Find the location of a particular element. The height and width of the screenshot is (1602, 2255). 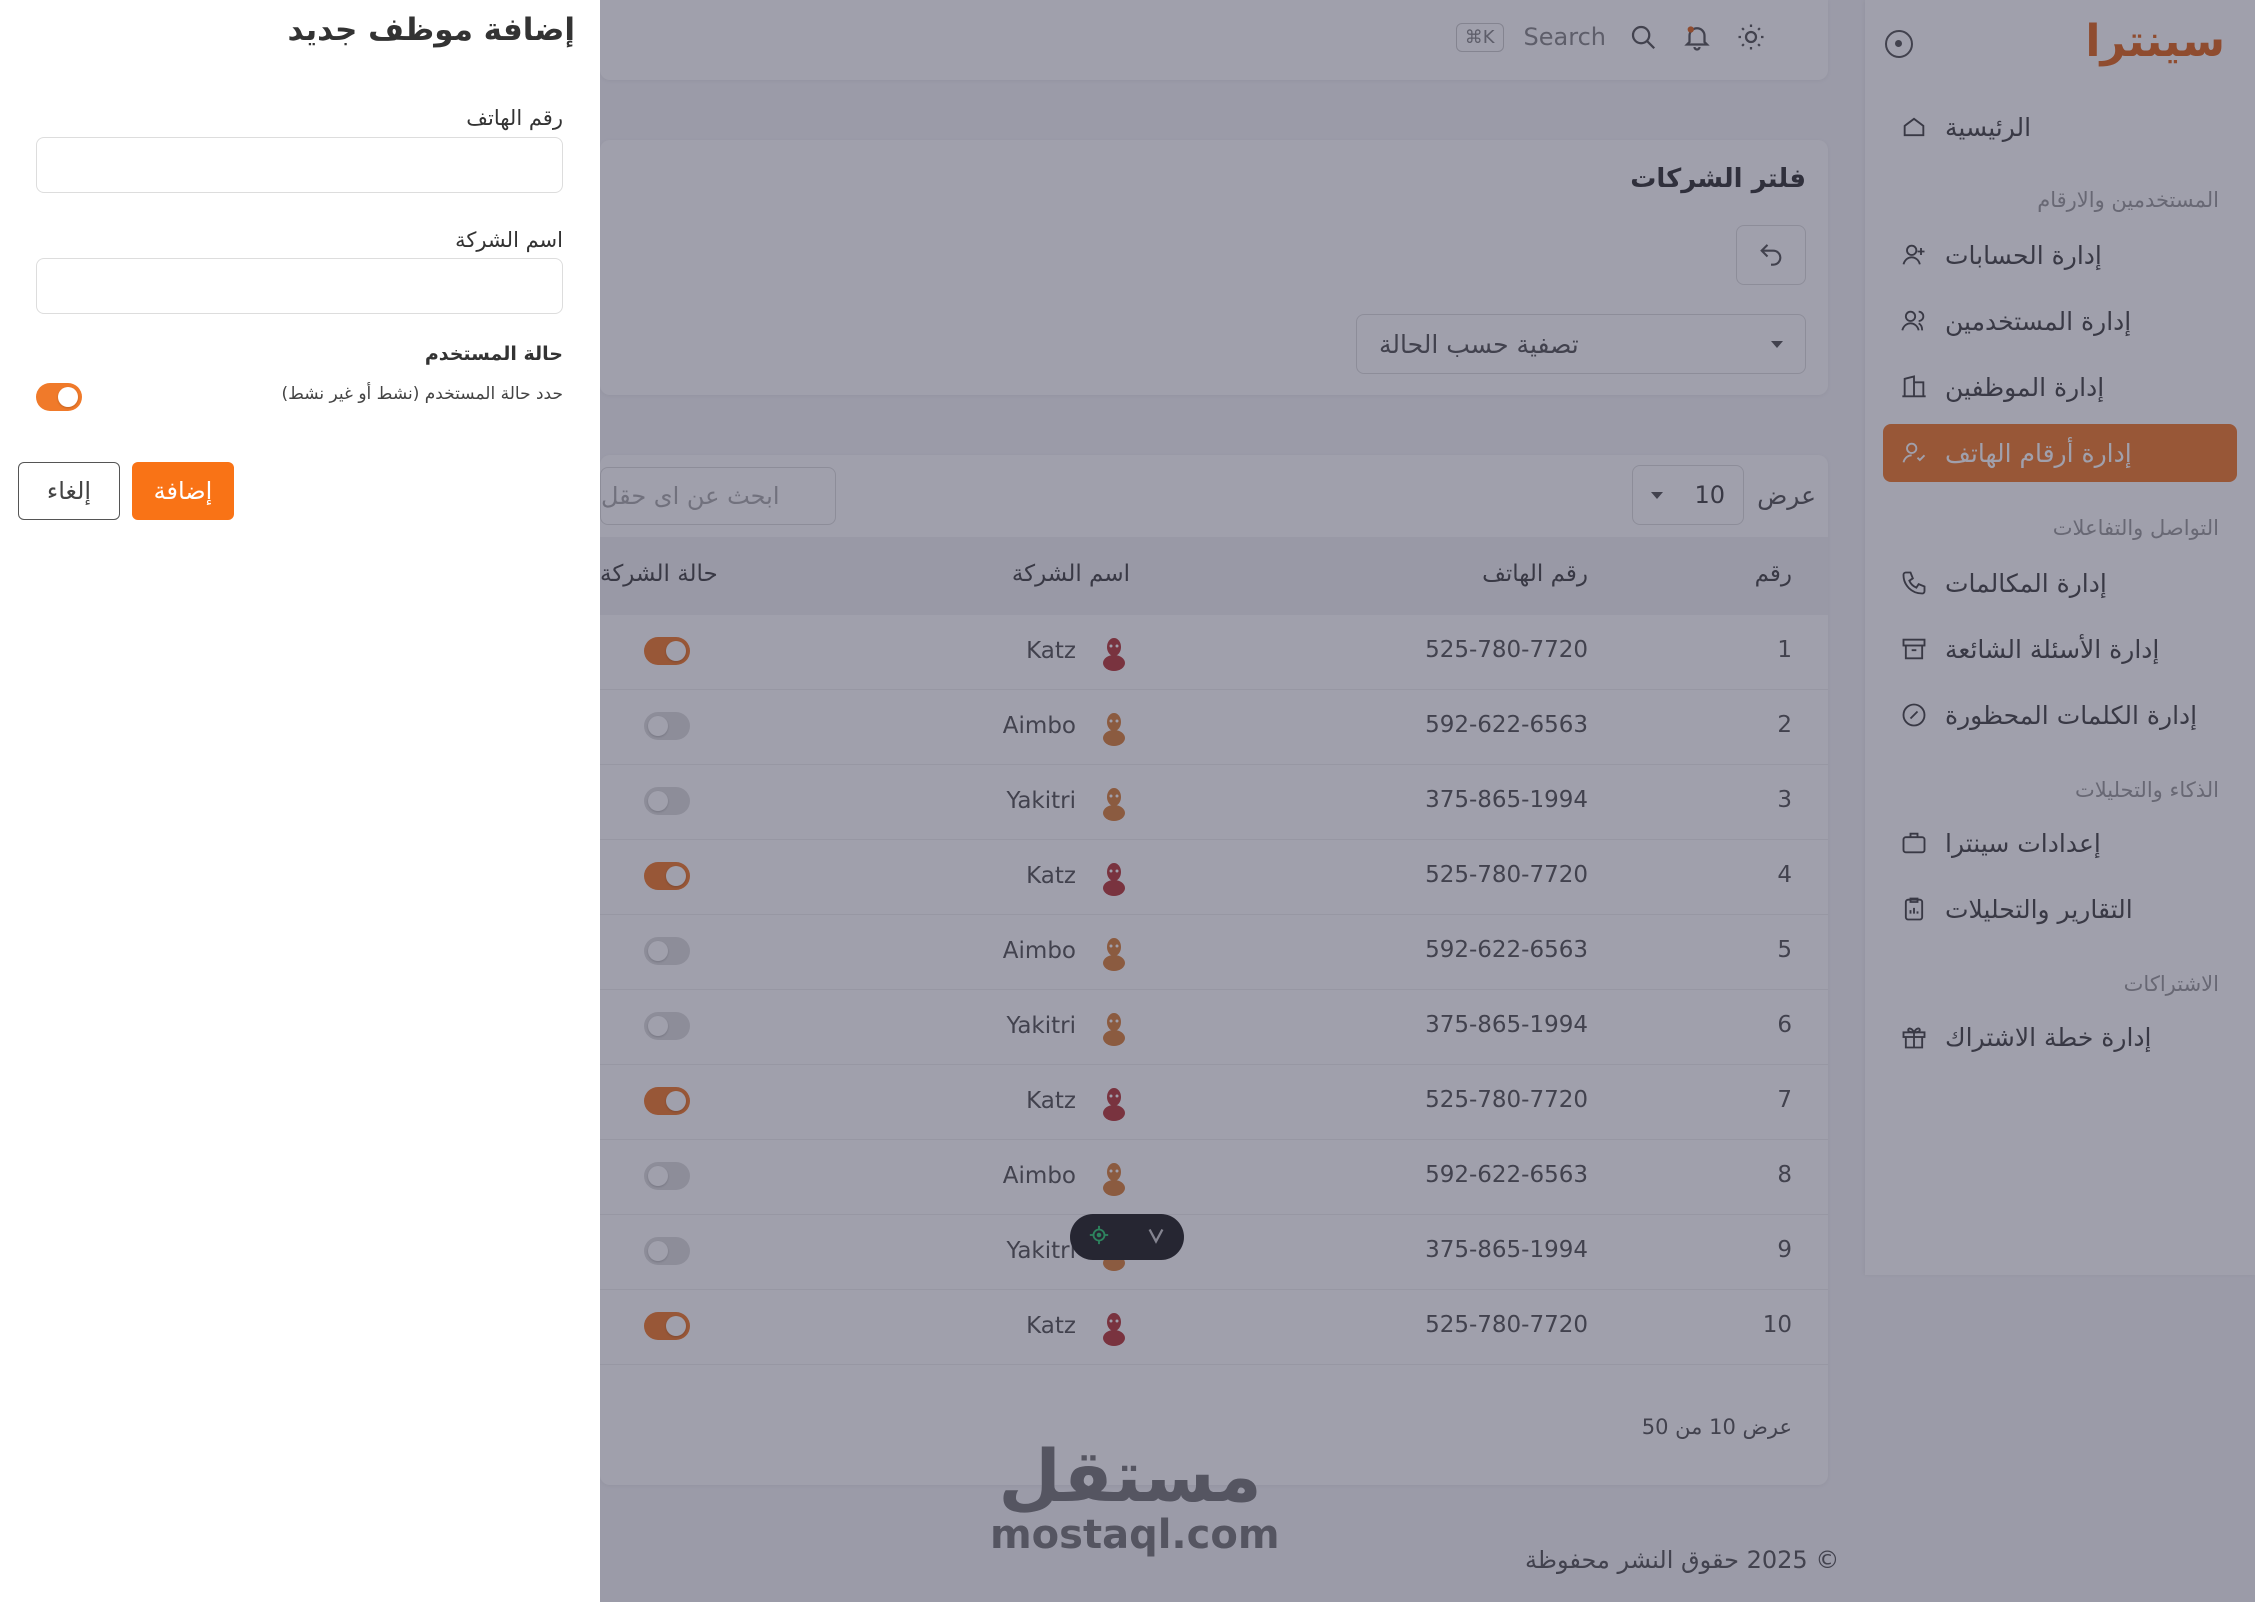

cancel-button: إلغاء is located at coordinates (69, 491).